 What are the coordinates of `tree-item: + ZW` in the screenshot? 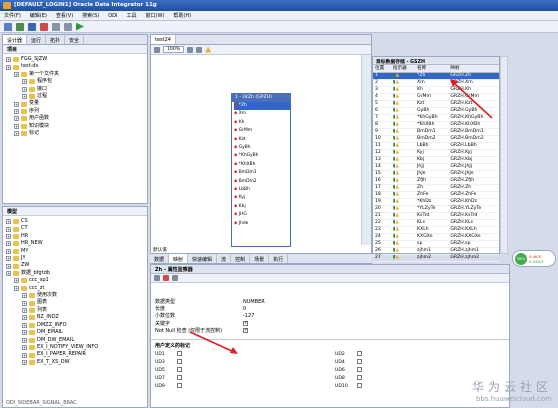 It's located at (75, 265).